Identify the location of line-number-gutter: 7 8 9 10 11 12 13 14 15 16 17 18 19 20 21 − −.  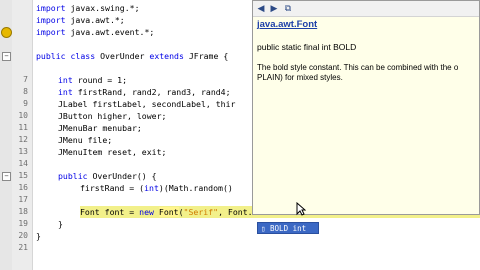
(16, 135).